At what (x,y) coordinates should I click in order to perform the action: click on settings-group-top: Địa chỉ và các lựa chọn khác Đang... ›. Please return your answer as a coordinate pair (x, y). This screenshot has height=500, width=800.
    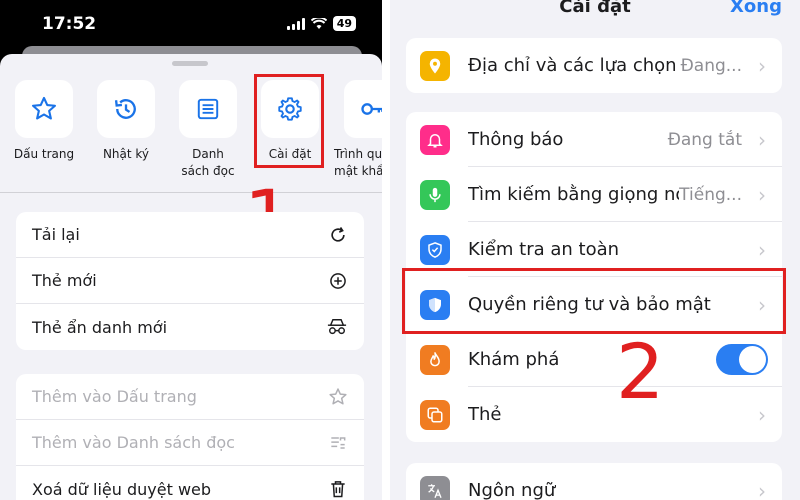
    Looking at the image, I should click on (594, 65).